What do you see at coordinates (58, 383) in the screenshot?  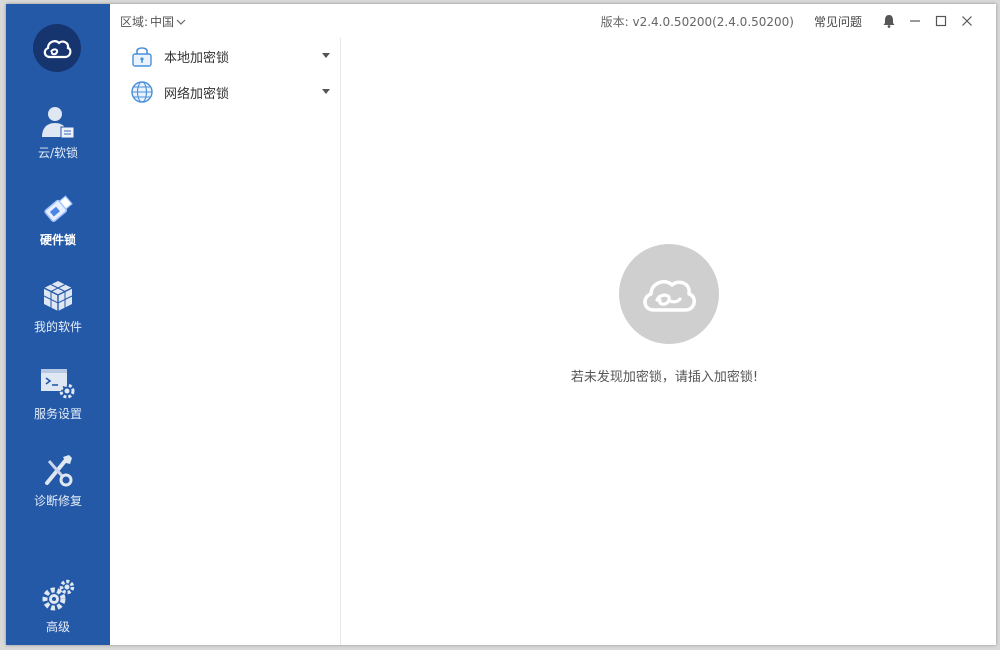 I see `terminal-gear-icon` at bounding box center [58, 383].